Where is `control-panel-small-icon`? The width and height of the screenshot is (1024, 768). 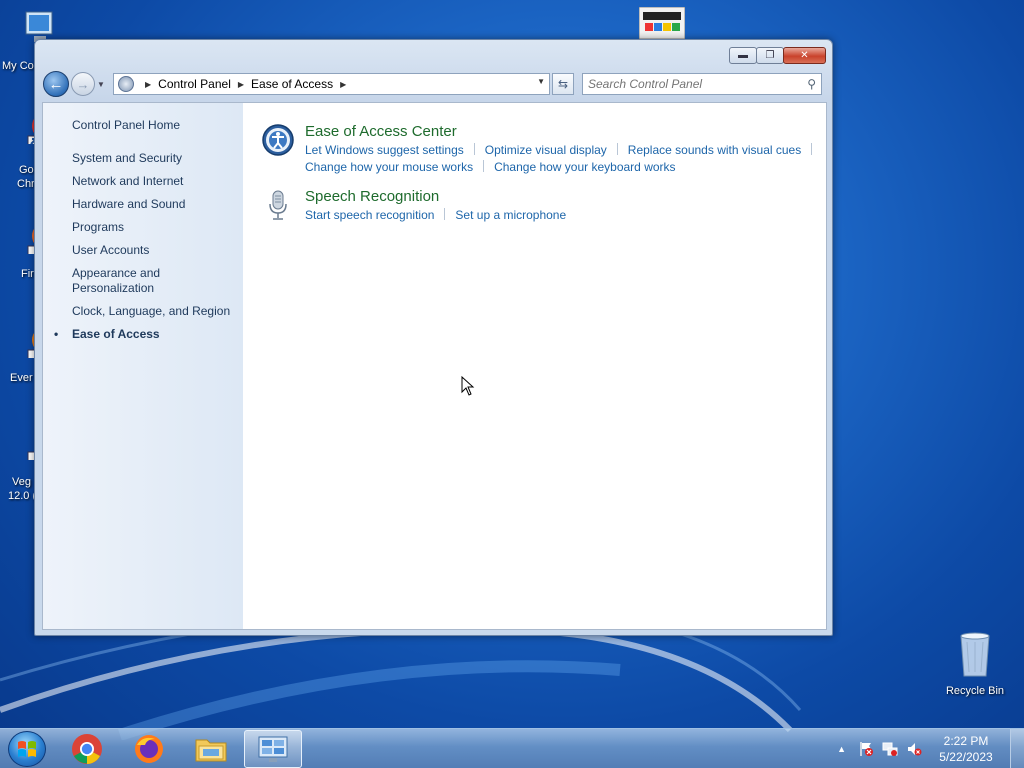
control-panel-small-icon is located at coordinates (126, 84).